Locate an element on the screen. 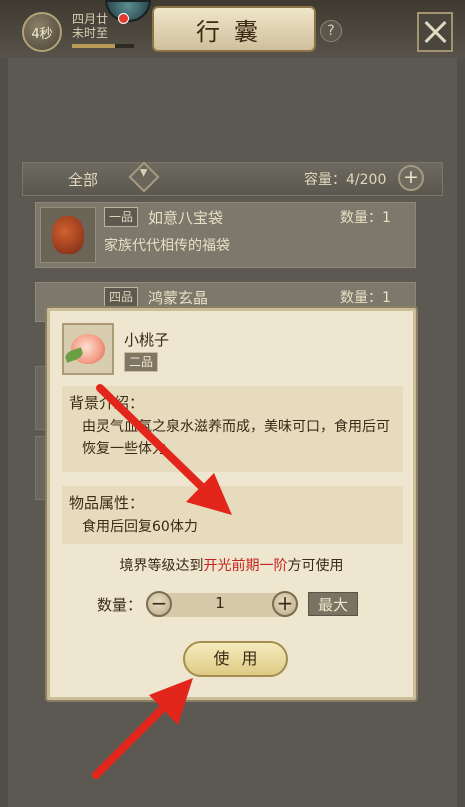  peach-icon is located at coordinates (88, 349).